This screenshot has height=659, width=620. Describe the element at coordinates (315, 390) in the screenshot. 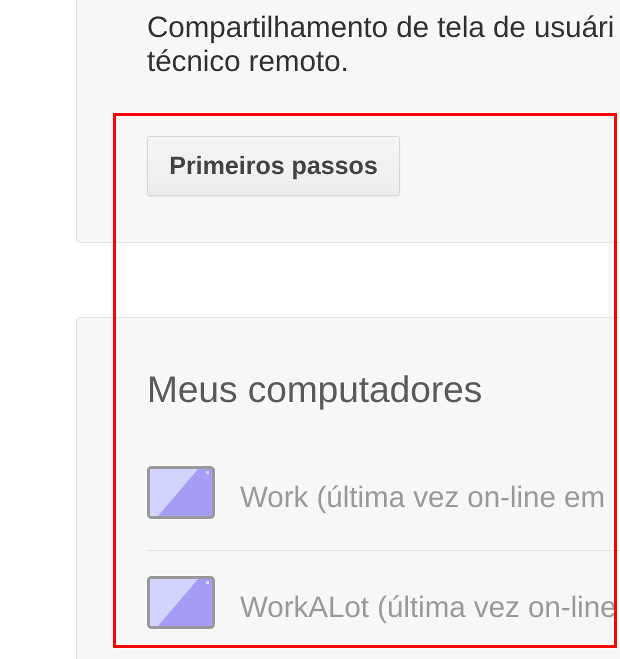

I see `section-heading: Meus computadores` at that location.